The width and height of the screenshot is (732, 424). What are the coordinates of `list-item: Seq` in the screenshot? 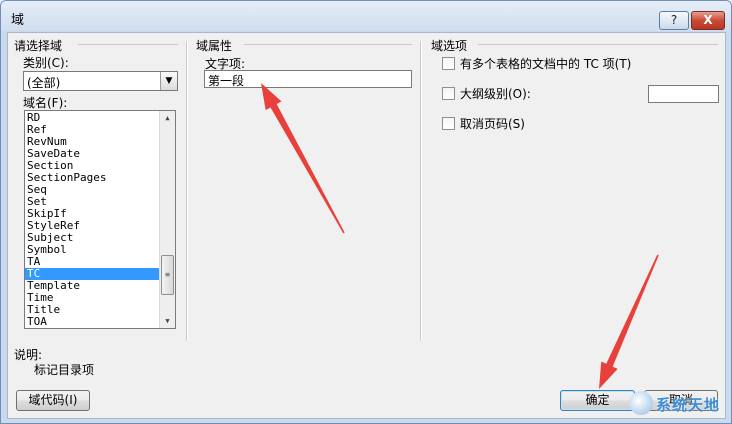 It's located at (100, 190).